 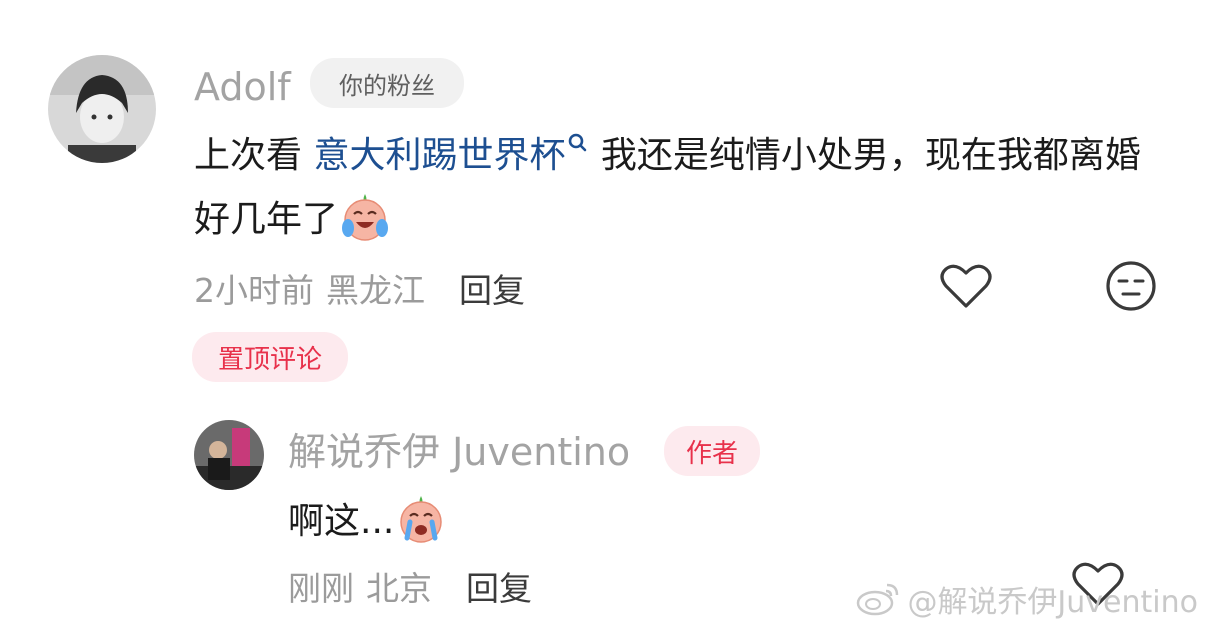 I want to click on weibo-logo-icon, so click(x=878, y=599).